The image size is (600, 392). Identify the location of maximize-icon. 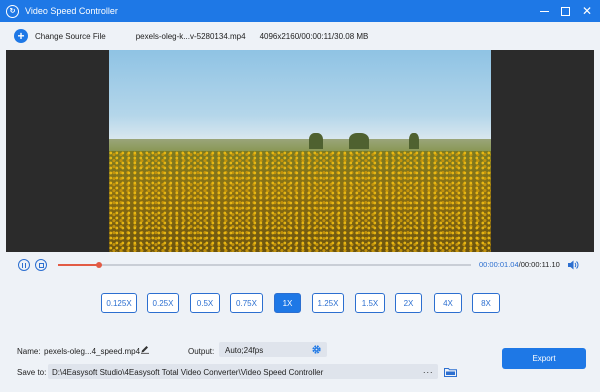
(565, 11).